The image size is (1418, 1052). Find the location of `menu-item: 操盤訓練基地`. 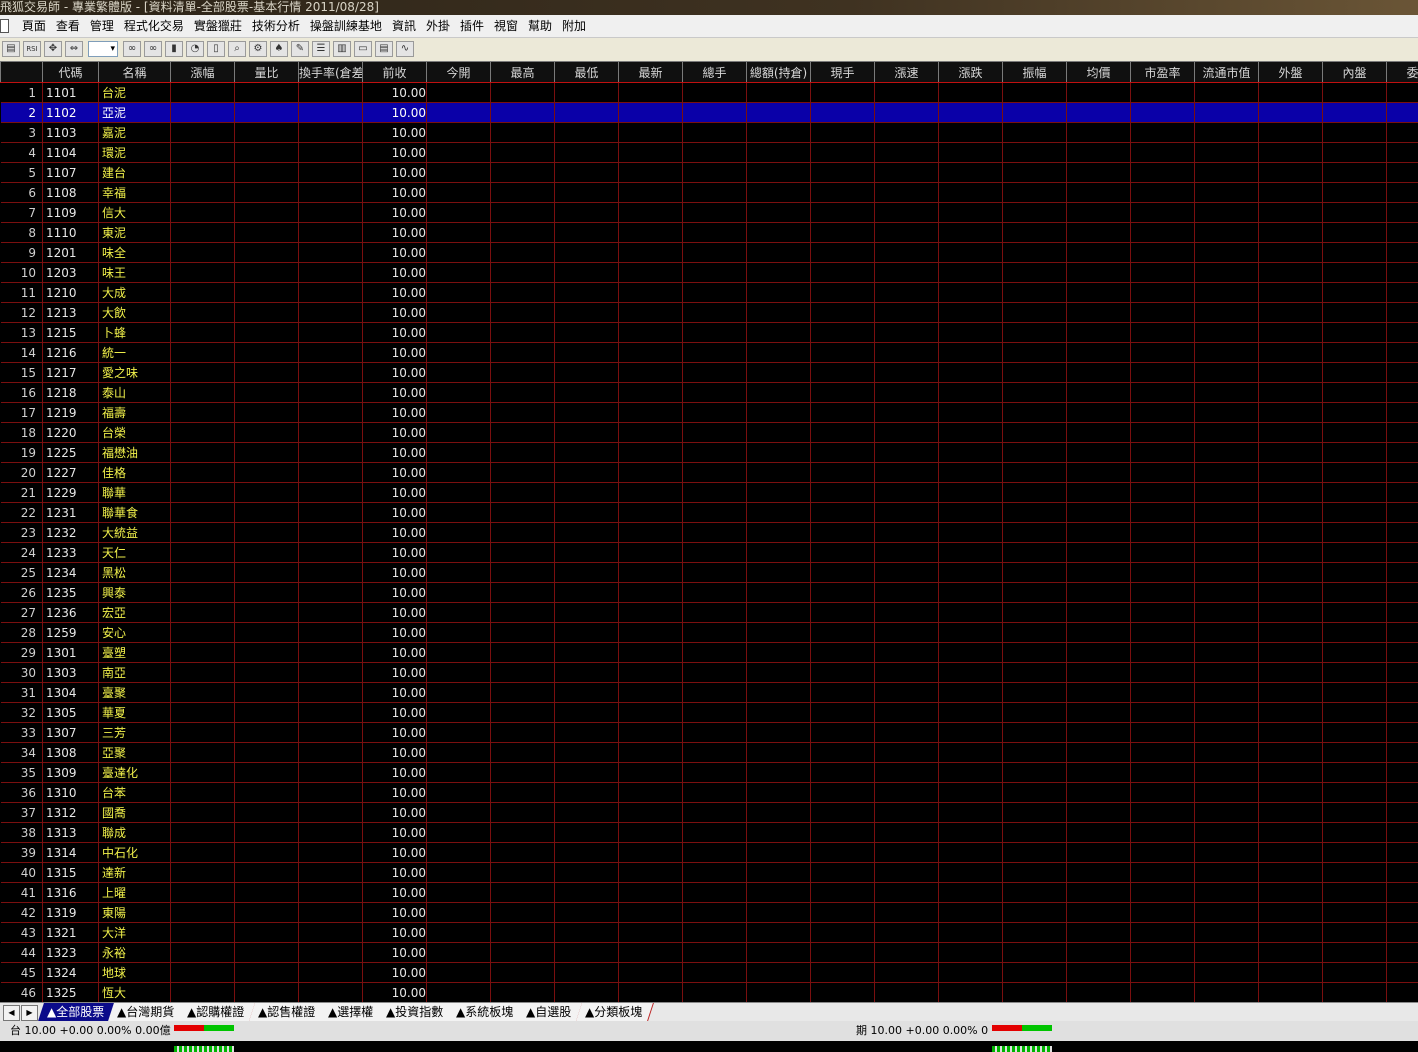

menu-item: 操盤訓練基地 is located at coordinates (346, 26).